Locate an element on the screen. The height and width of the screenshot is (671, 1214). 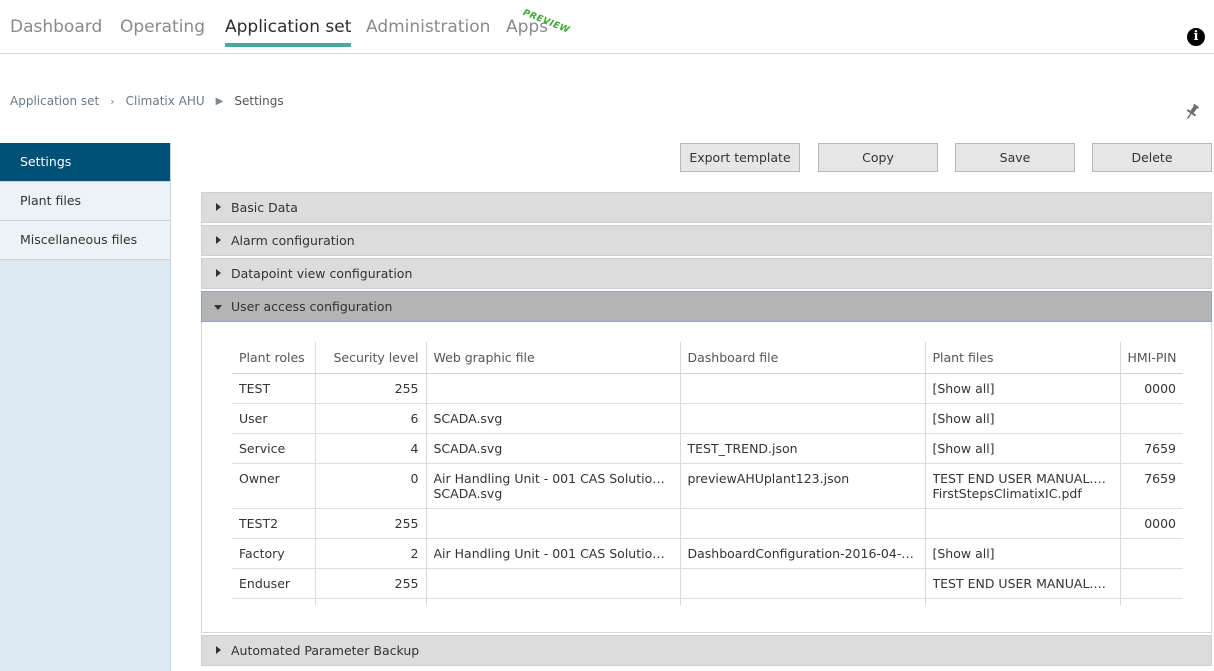
copy-button: Copy is located at coordinates (878, 157).